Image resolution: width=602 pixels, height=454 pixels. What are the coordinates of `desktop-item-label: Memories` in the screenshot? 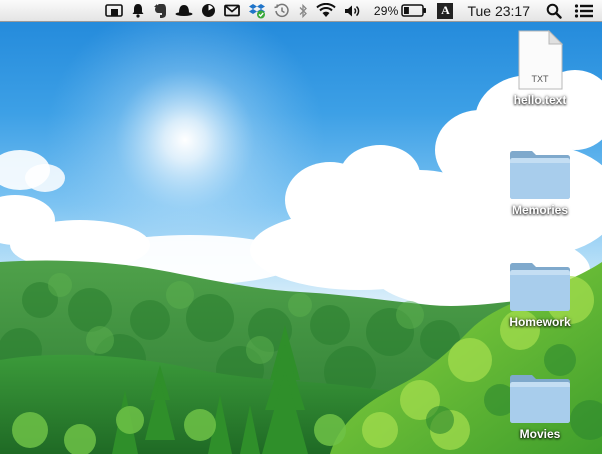 It's located at (540, 210).